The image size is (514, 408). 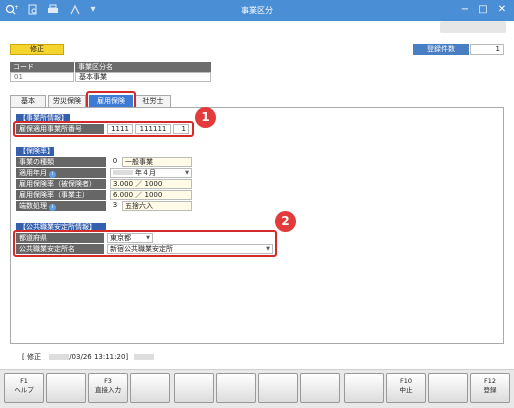 What do you see at coordinates (61, 173) in the screenshot?
I see `applicable-month-label: 適用年月 i` at bounding box center [61, 173].